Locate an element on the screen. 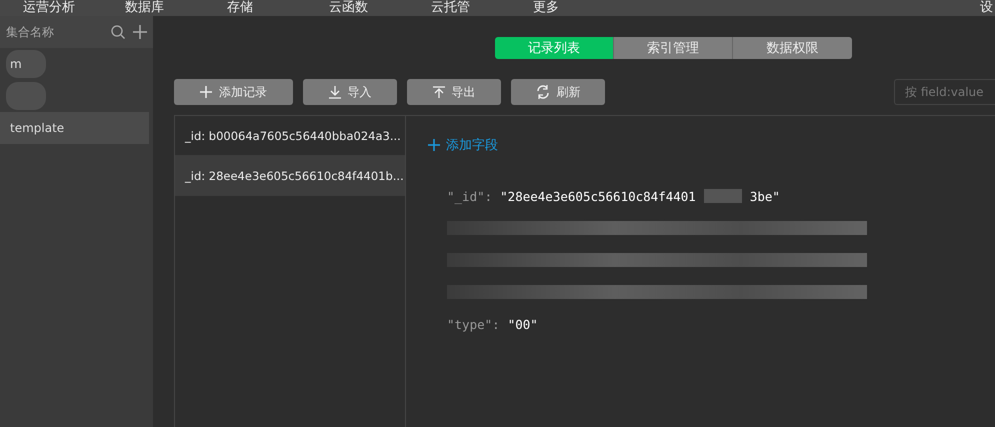 The height and width of the screenshot is (427, 995). nav-item: 数据库 is located at coordinates (176, 7).